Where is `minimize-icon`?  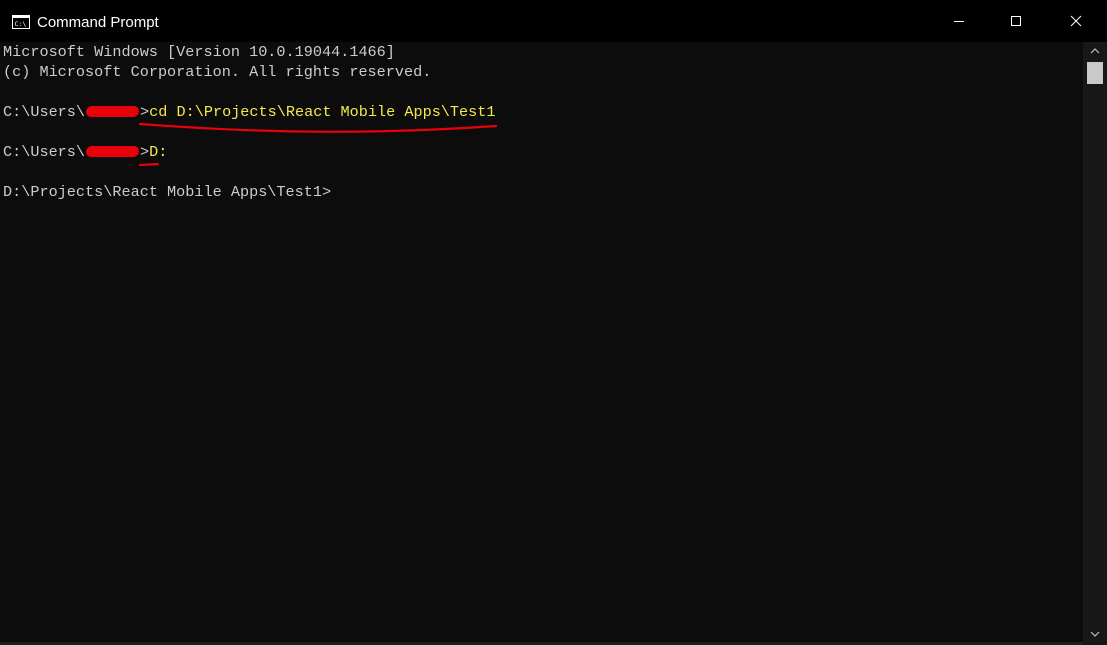
minimize-icon is located at coordinates (959, 21).